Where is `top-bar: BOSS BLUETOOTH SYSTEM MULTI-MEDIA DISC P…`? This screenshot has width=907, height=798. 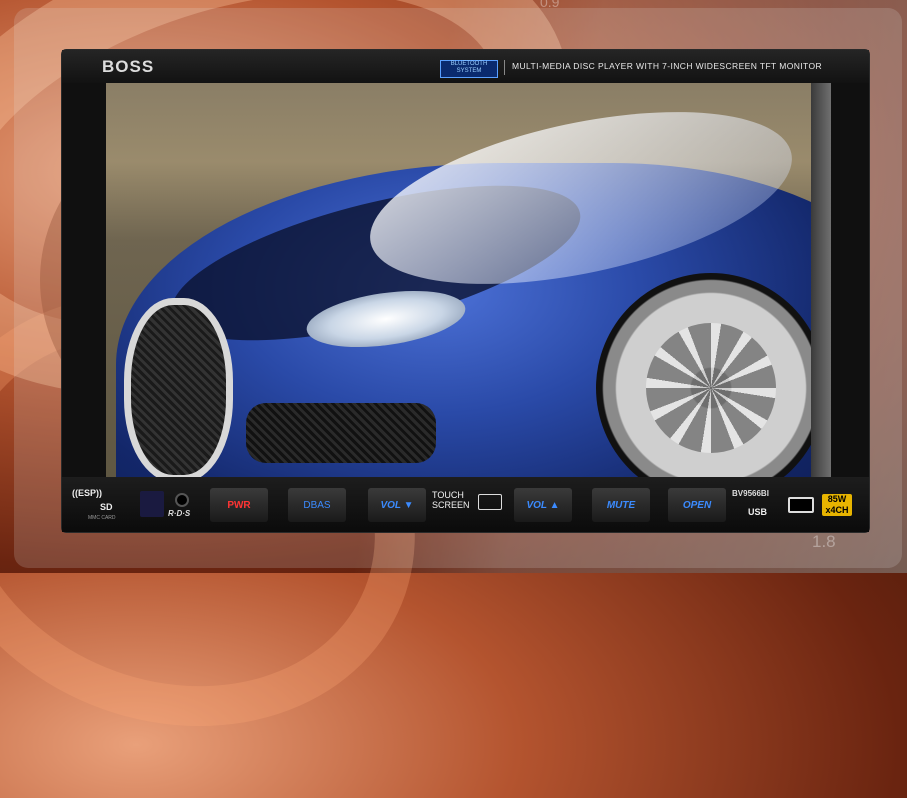 top-bar: BOSS BLUETOOTH SYSTEM MULTI-MEDIA DISC P… is located at coordinates (465, 66).